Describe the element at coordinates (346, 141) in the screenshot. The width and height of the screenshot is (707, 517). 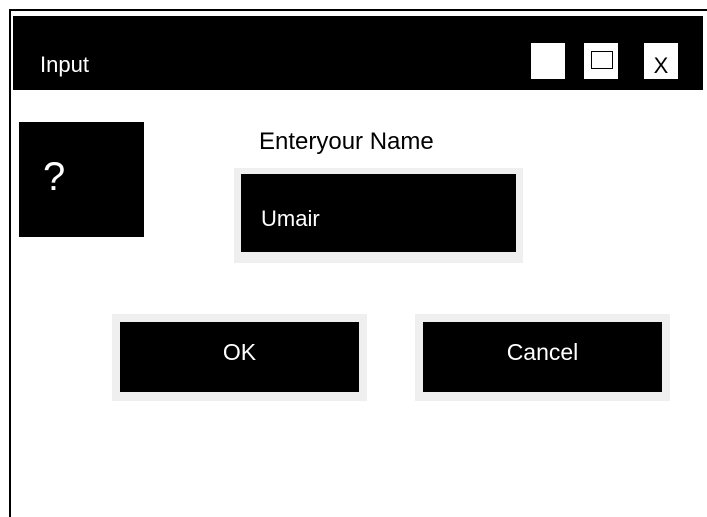
I see `prompt-label: Enteryour Name` at that location.